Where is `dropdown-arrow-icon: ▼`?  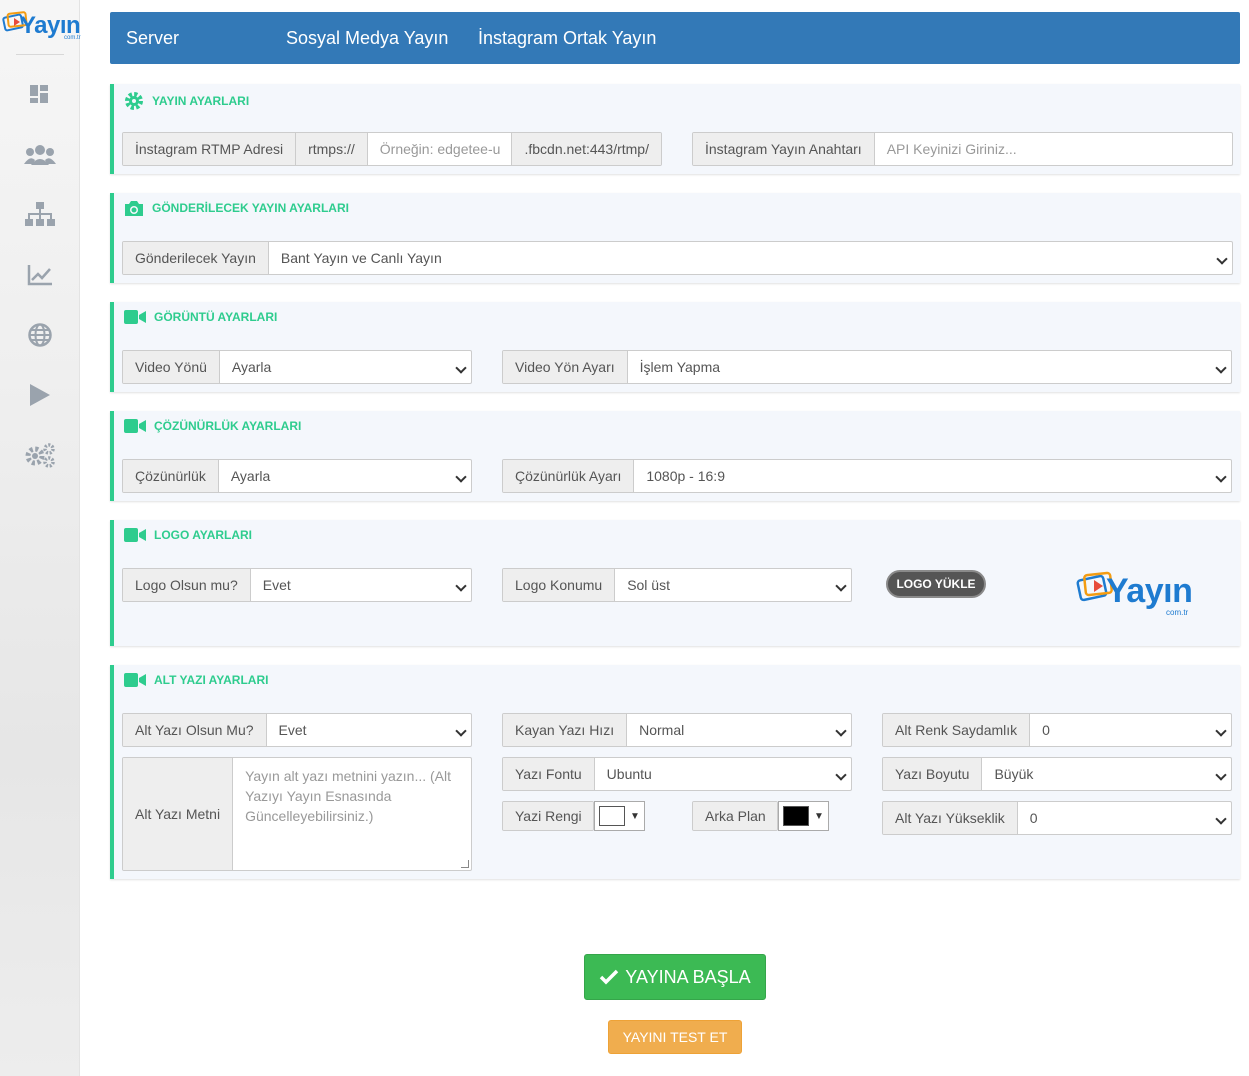 dropdown-arrow-icon: ▼ is located at coordinates (819, 816).